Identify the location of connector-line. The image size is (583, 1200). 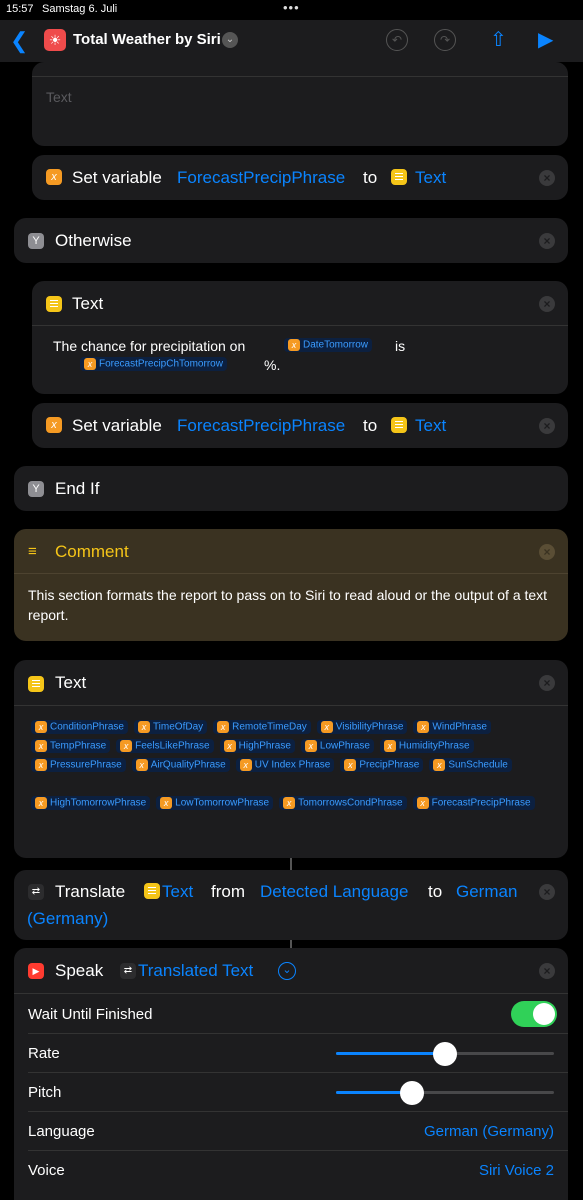
(291, 864).